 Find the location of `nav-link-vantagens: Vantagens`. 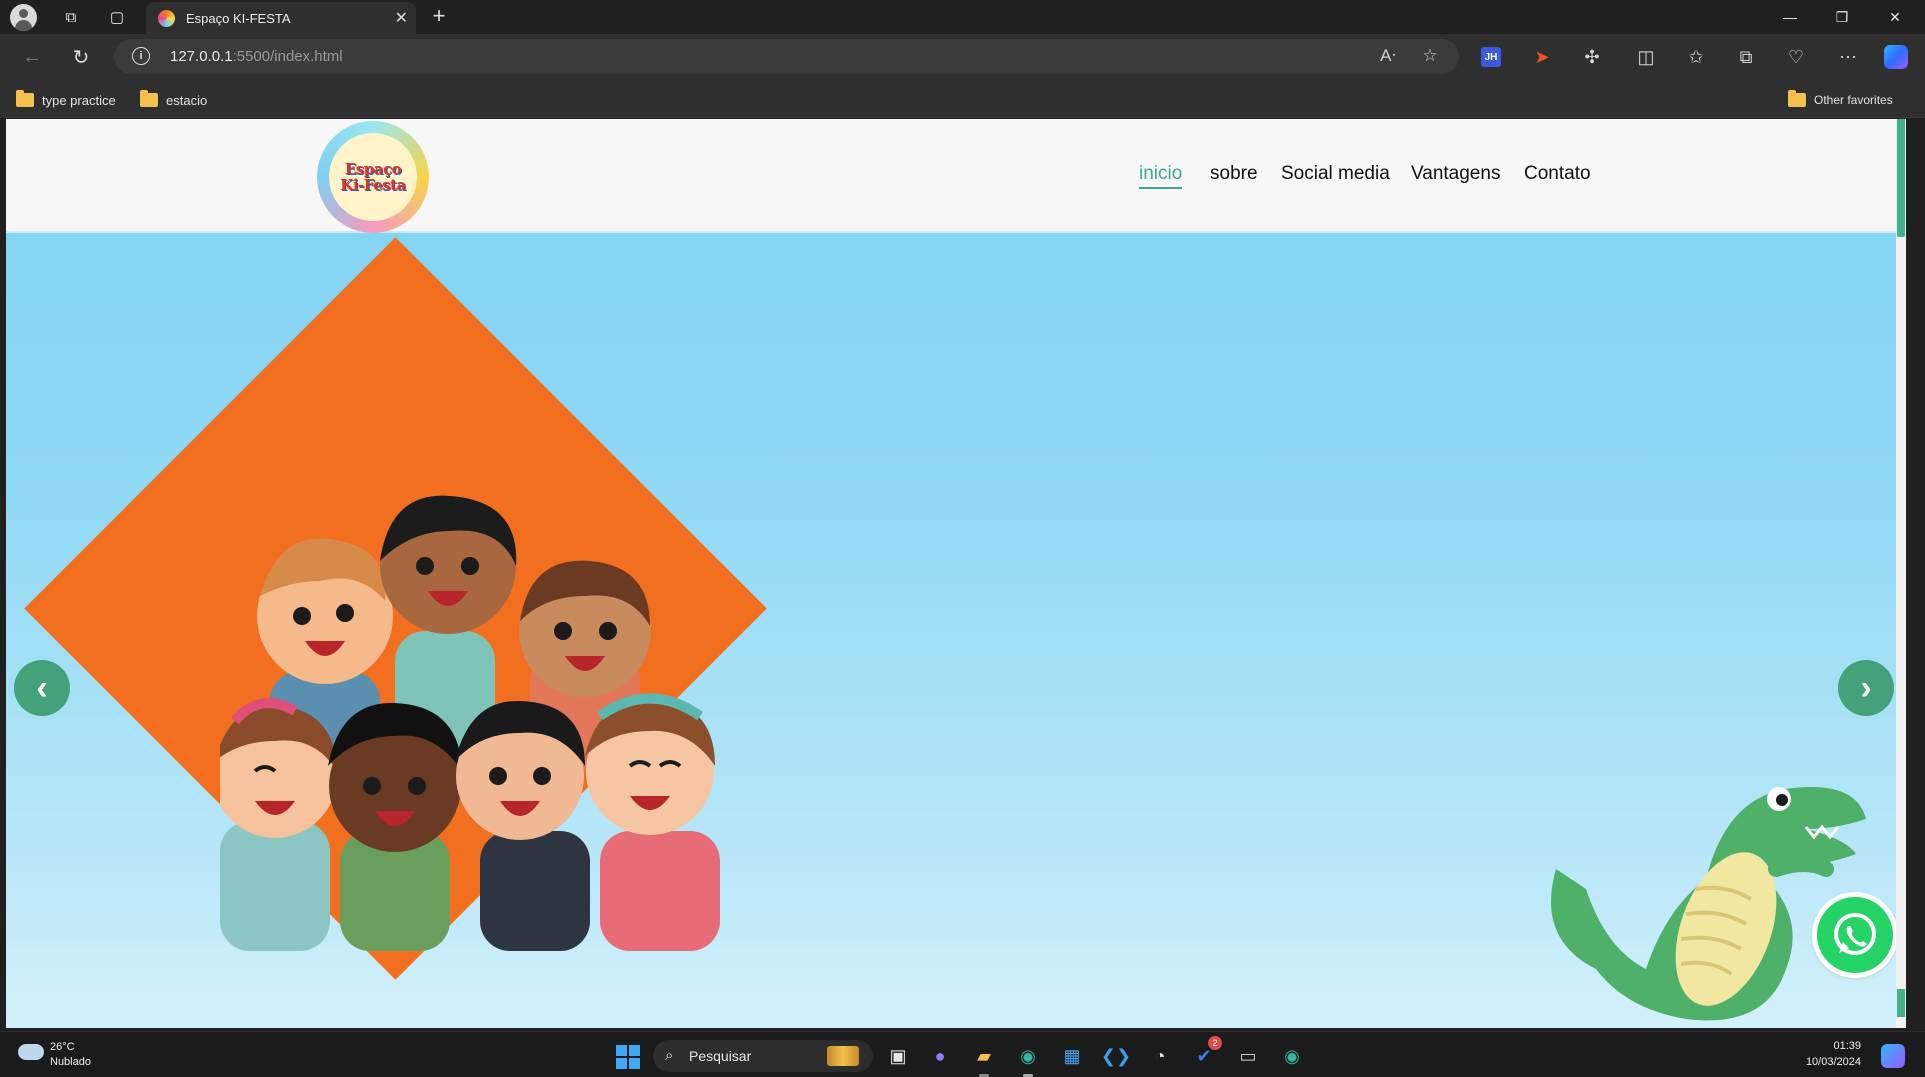

nav-link-vantagens: Vantagens is located at coordinates (1455, 176).